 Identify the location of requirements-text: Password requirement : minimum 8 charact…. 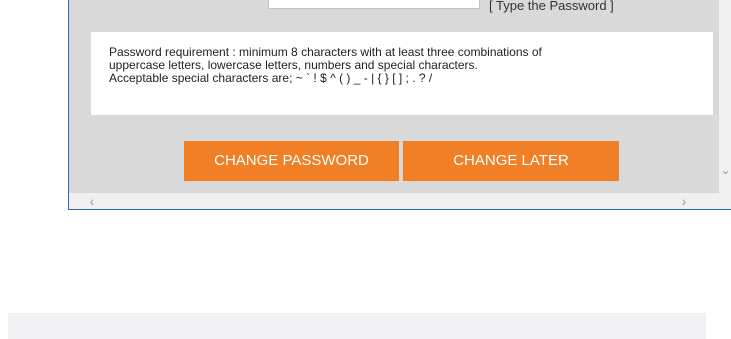
(409, 65).